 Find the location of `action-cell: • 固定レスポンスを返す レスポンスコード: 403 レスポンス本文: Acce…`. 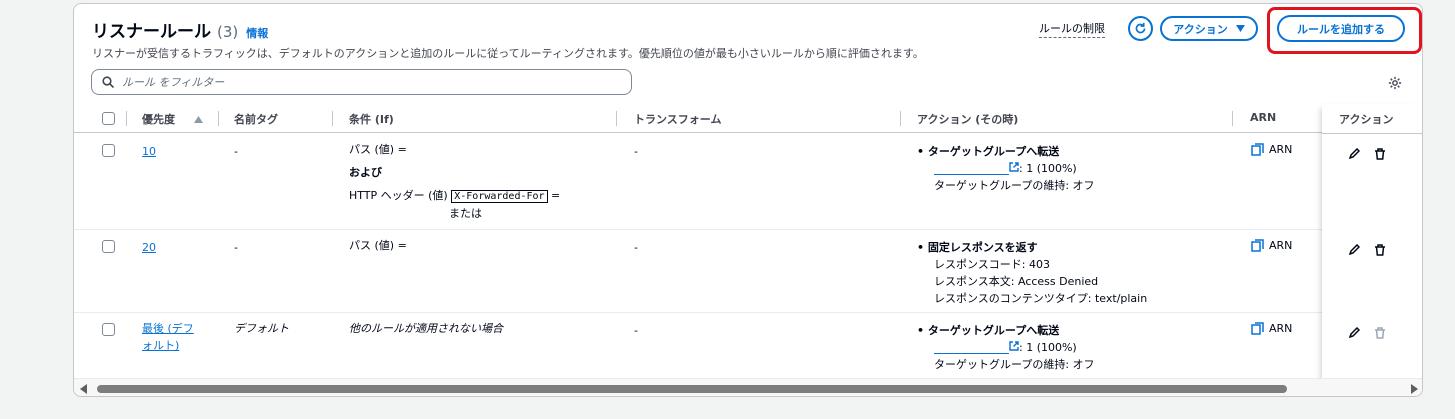

action-cell: • 固定レスポンスを返す レスポンスコード: 403 レスポンス本文: Acce… is located at coordinates (1067, 273).